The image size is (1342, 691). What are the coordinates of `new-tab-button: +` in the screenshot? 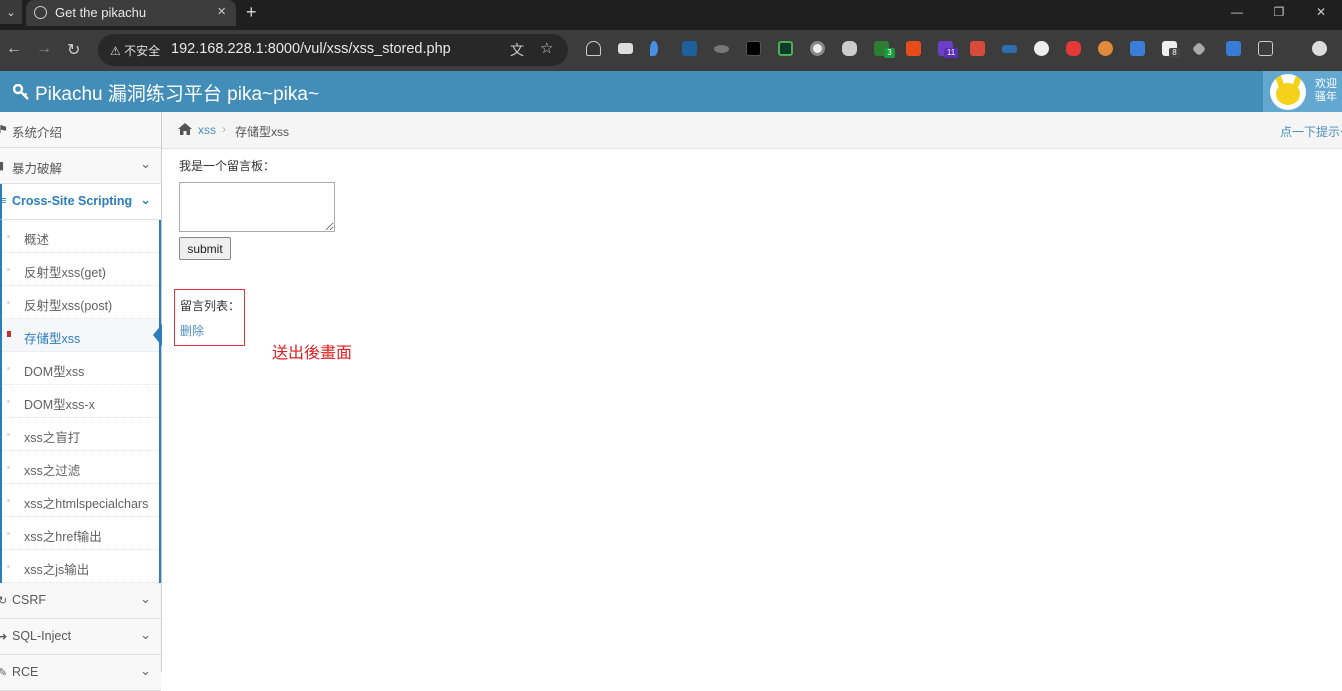 It's located at (251, 12).